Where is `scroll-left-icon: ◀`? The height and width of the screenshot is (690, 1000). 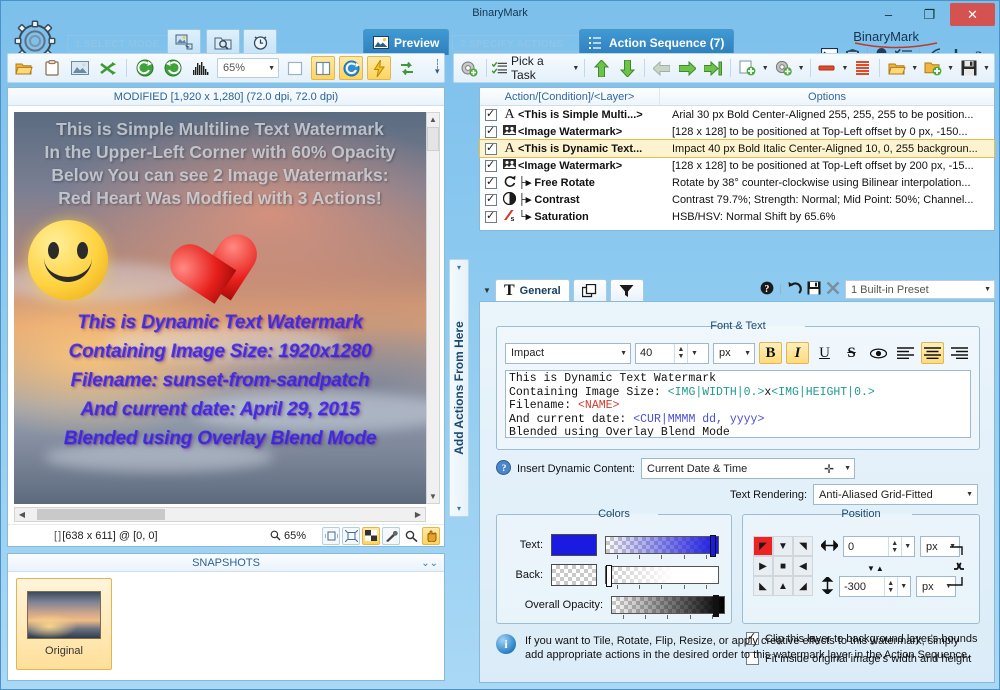 scroll-left-icon: ◀ is located at coordinates (22, 514).